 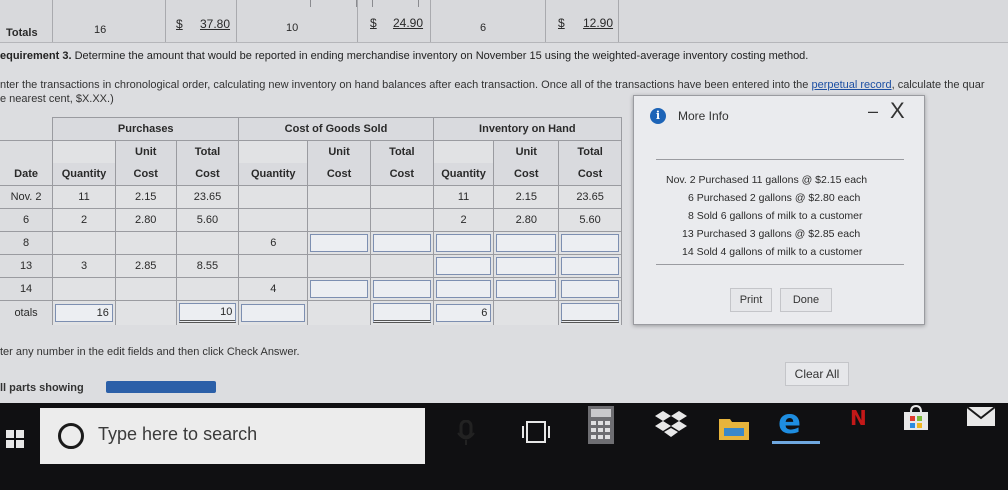 What do you see at coordinates (817, 374) in the screenshot?
I see `clear-all-button: Clear All` at bounding box center [817, 374].